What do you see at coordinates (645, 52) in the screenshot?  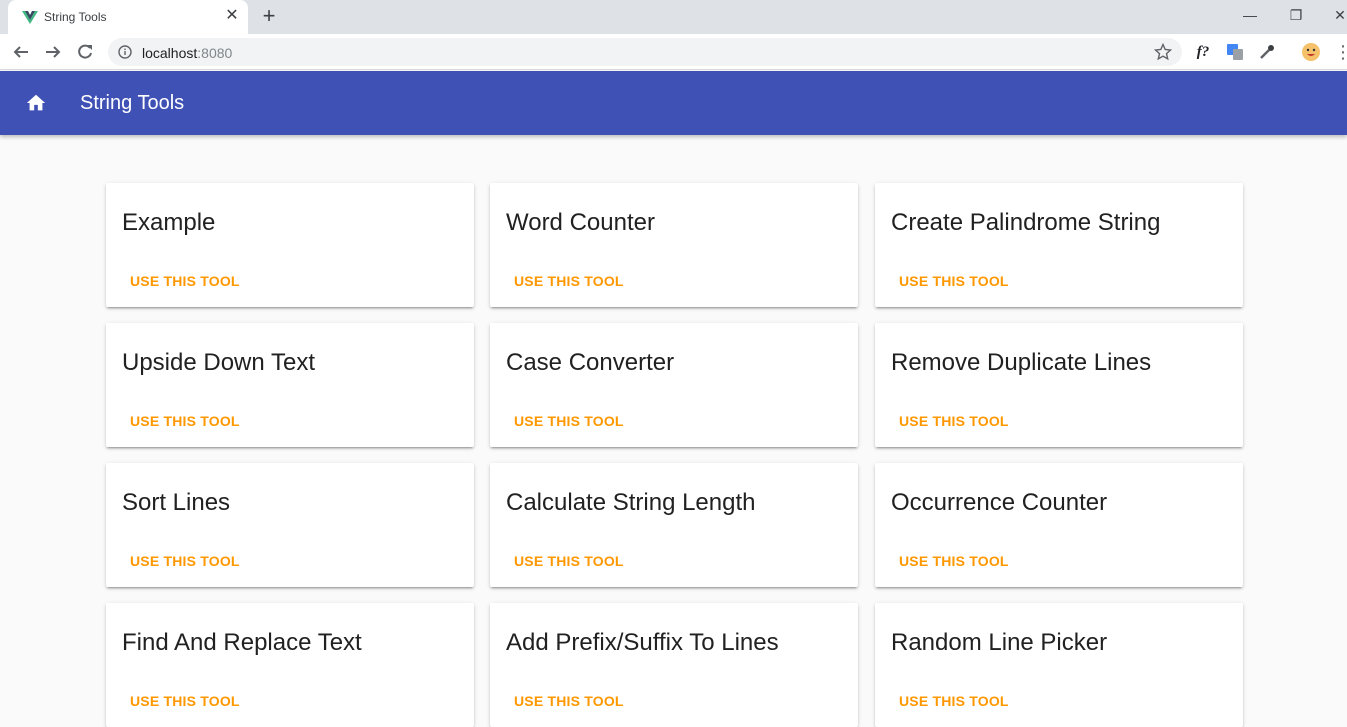 I see `address-bar: localhost:8080` at bounding box center [645, 52].